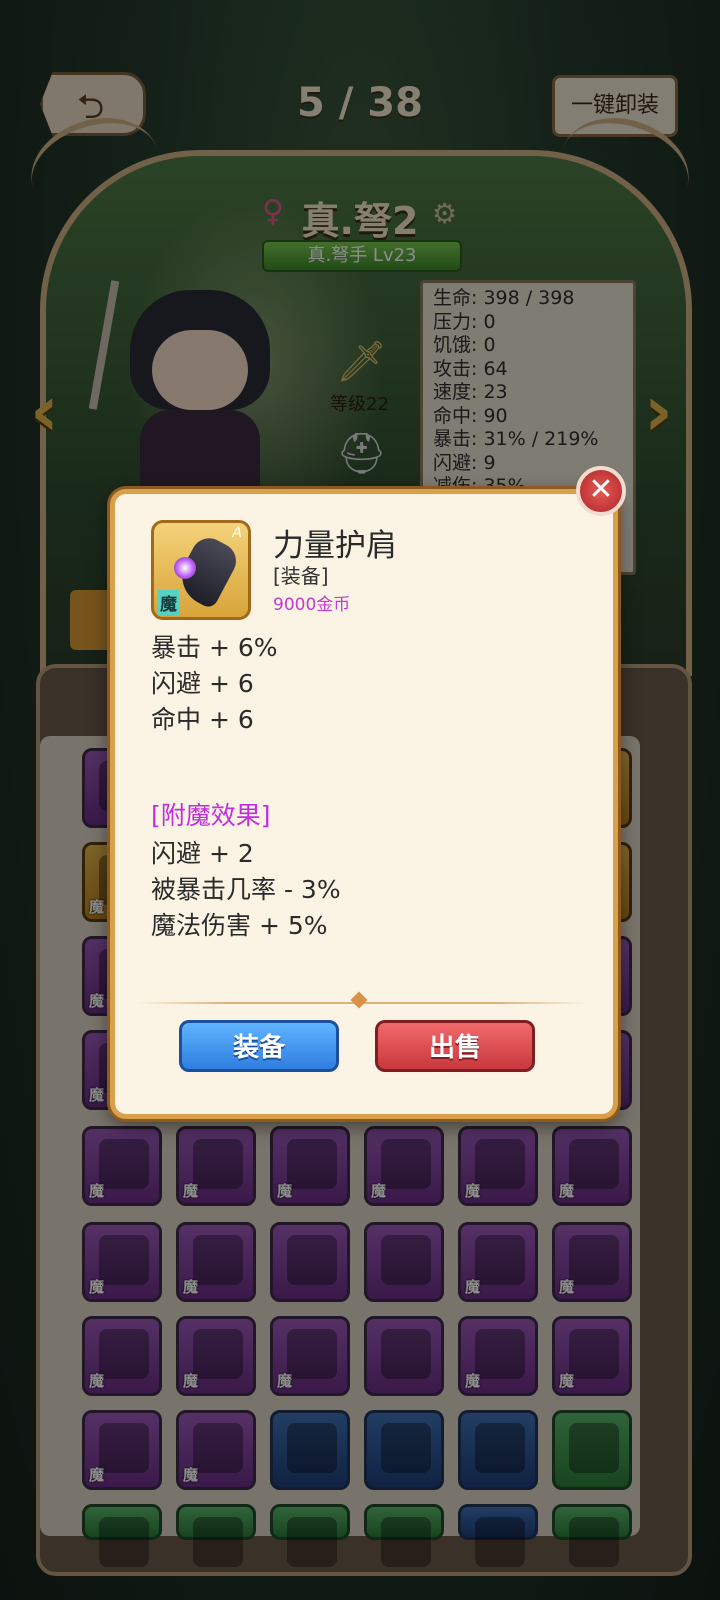 Image resolution: width=720 pixels, height=1600 pixels. Describe the element at coordinates (202, 683) in the screenshot. I see `item-stat: 闪避 + 6` at that location.